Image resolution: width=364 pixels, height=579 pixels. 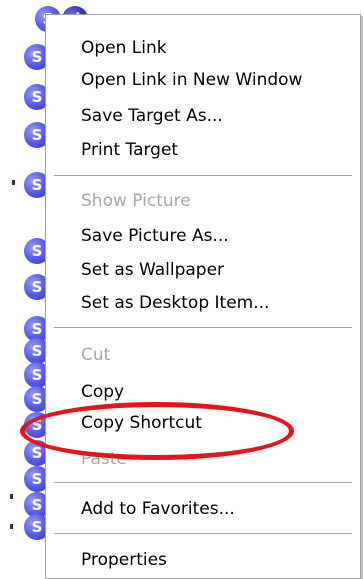 What do you see at coordinates (124, 560) in the screenshot?
I see `menu-item-label: Properties` at bounding box center [124, 560].